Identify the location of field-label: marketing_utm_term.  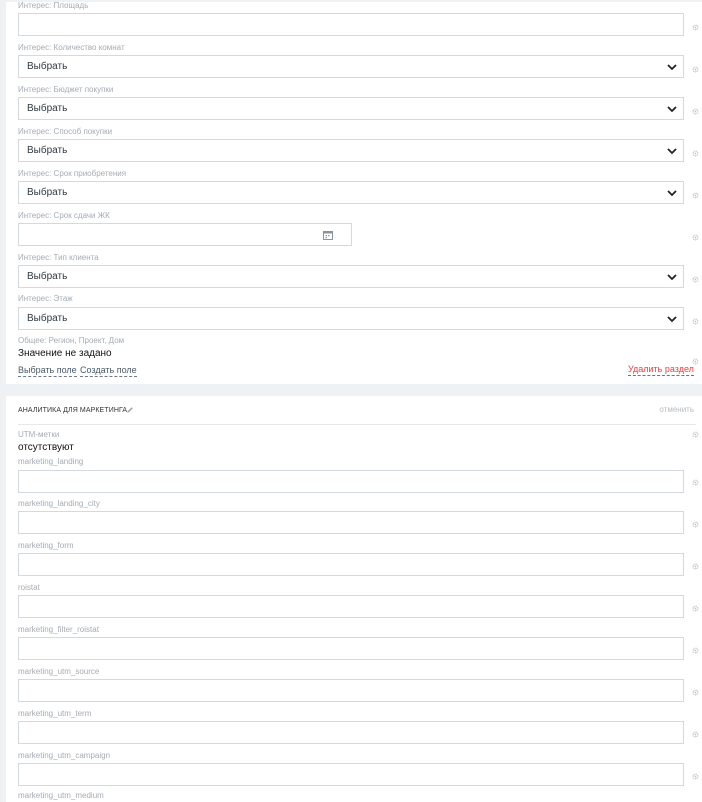
(55, 713).